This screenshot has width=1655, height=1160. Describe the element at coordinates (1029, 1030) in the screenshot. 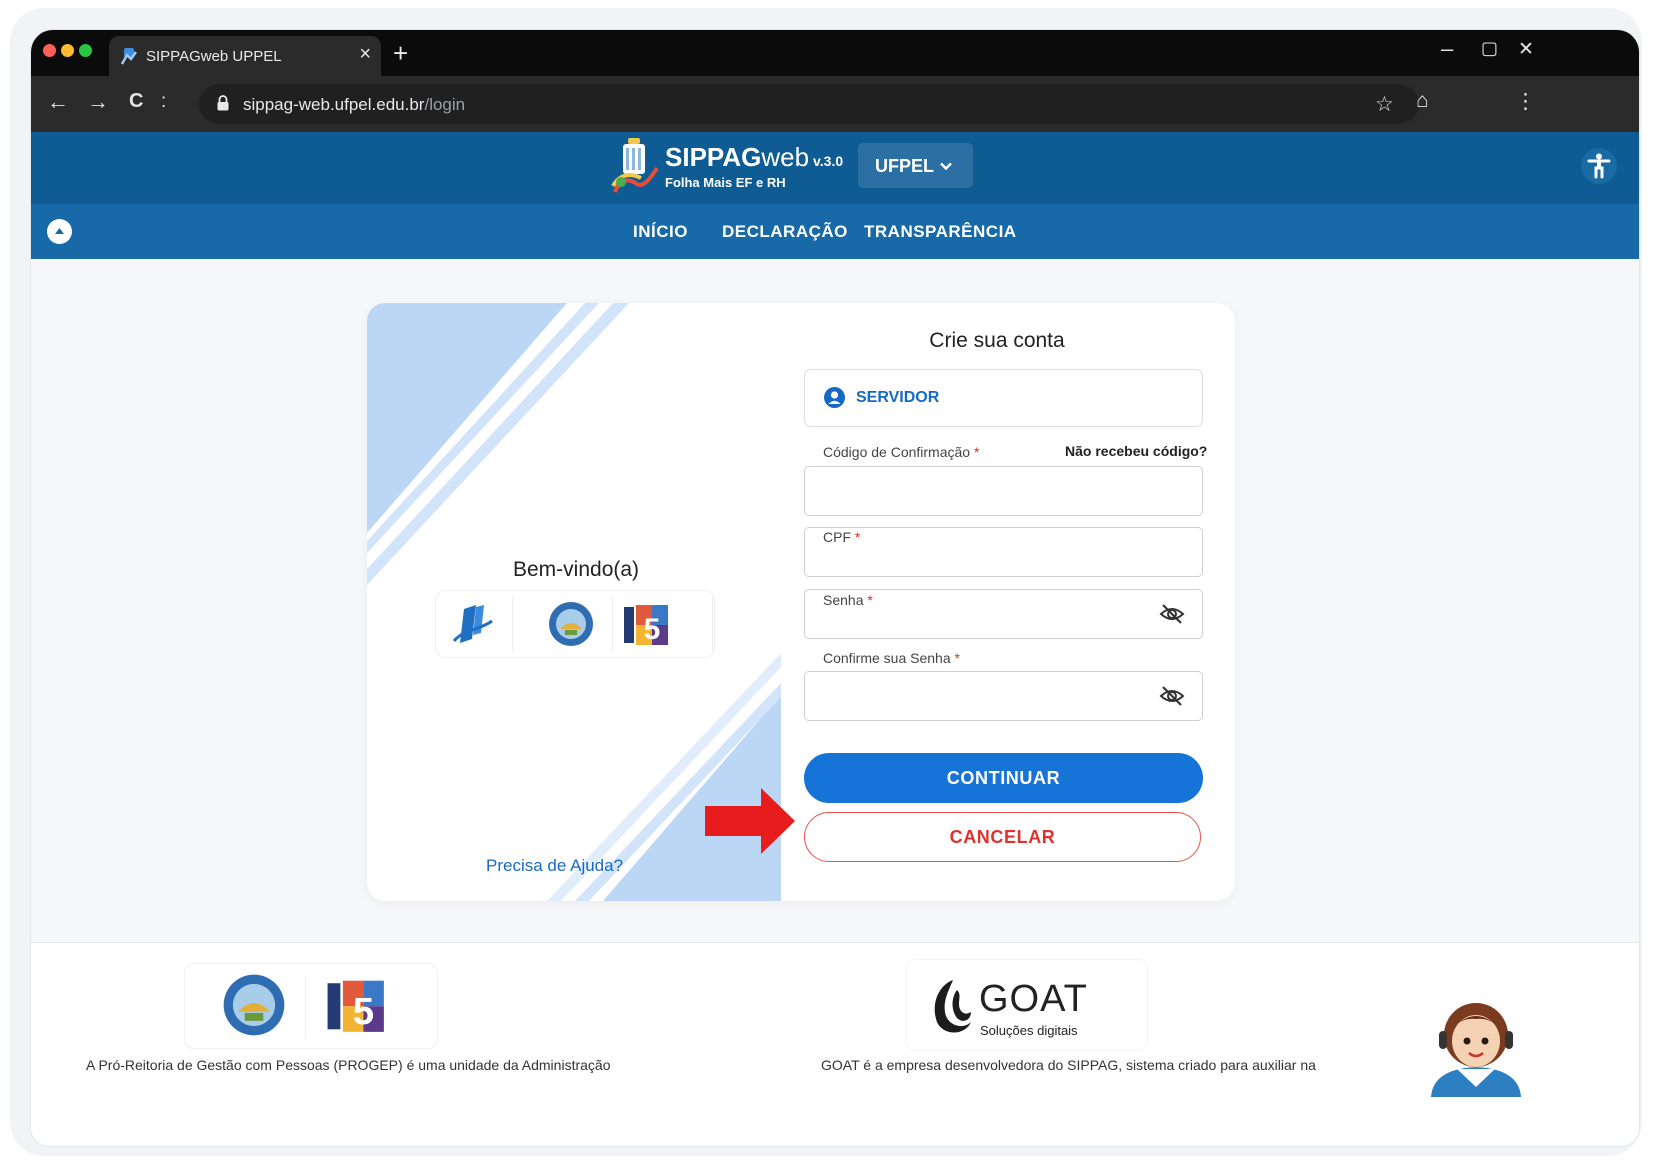

I see `goat-tagline: Soluções digitais` at that location.